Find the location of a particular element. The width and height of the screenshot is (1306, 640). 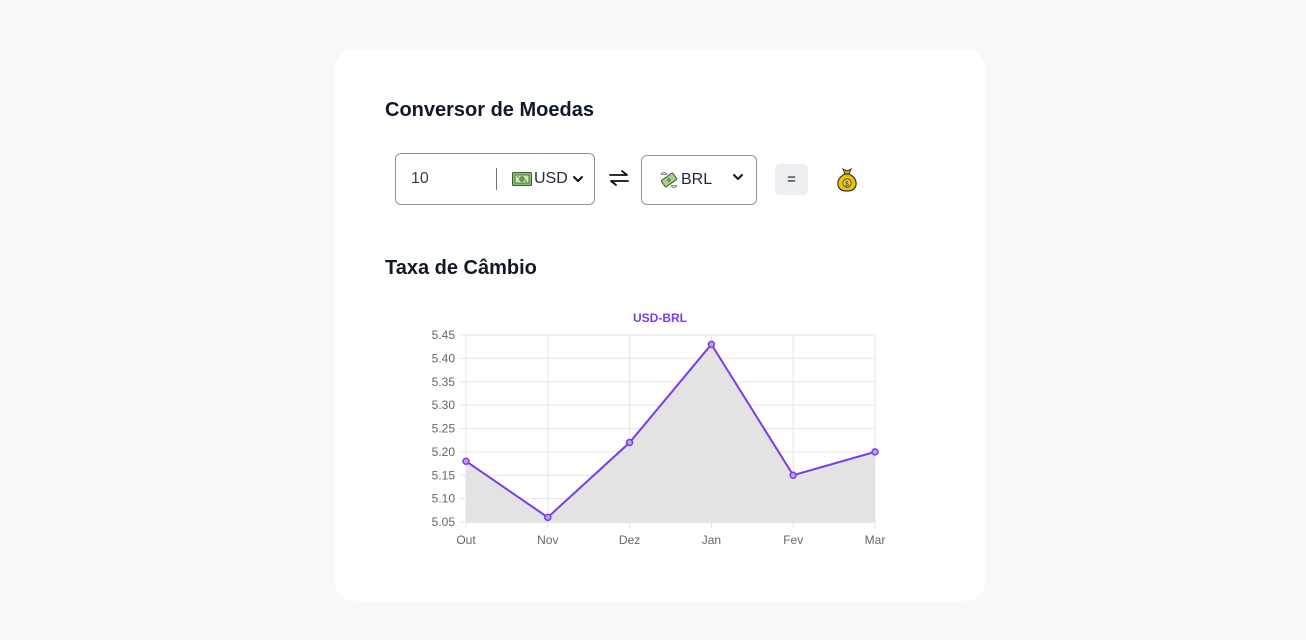

x-tick-label: Jan is located at coordinates (711, 540).